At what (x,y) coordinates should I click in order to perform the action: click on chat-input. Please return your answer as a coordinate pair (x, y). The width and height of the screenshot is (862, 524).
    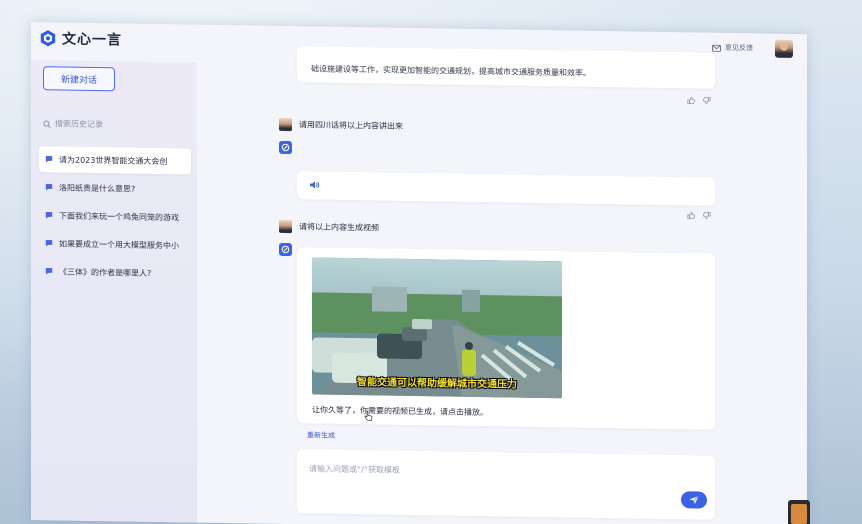
    Looking at the image, I should click on (489, 471).